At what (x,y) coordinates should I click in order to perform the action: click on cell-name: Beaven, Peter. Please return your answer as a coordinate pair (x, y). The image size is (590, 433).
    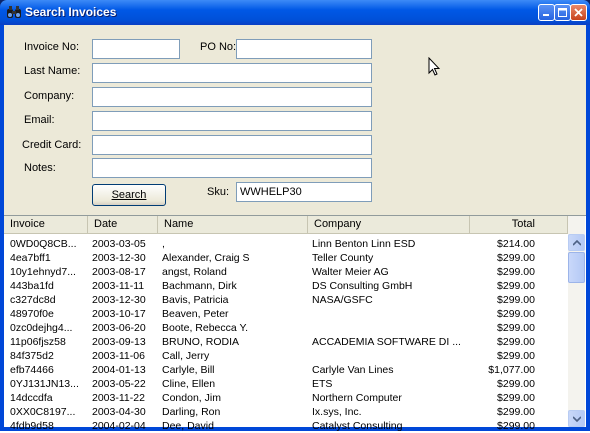
    Looking at the image, I should click on (195, 314).